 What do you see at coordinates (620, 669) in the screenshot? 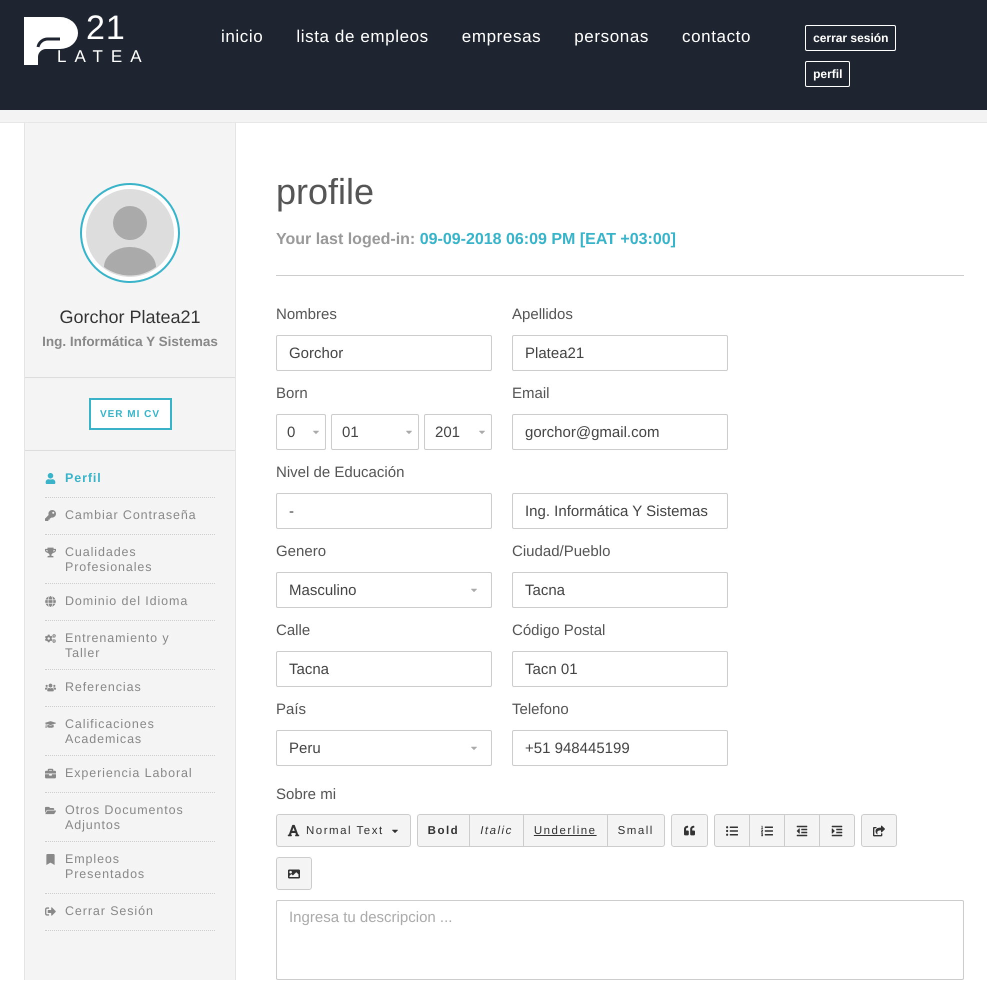
I see `input-field: Tacn 01` at bounding box center [620, 669].